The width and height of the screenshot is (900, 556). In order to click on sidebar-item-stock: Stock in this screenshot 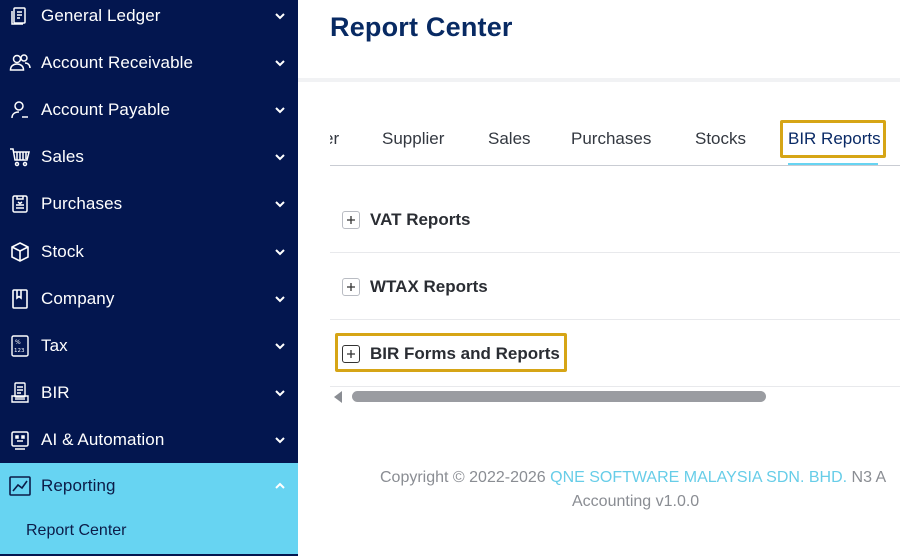, I will do `click(149, 251)`.